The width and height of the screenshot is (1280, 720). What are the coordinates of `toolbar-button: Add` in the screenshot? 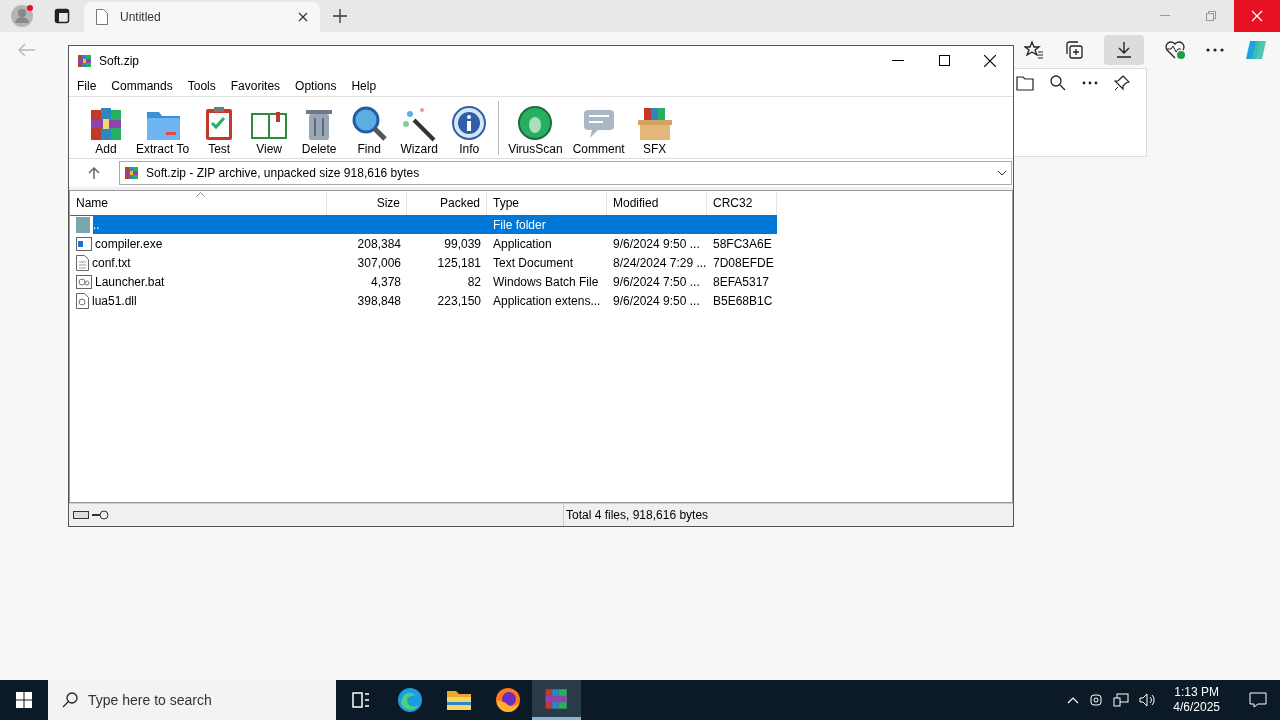 It's located at (106, 126).